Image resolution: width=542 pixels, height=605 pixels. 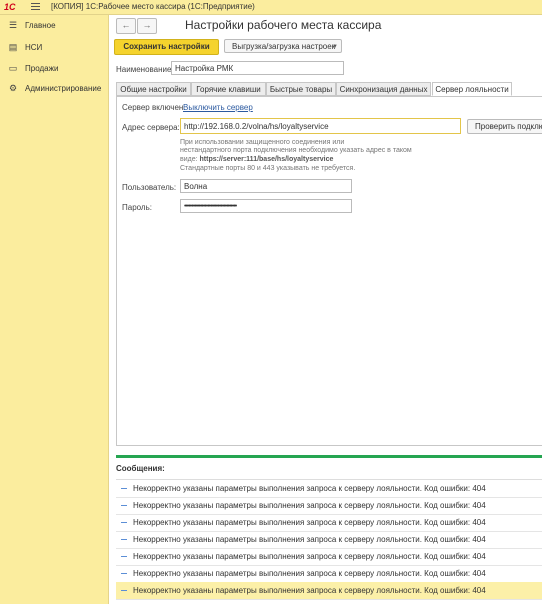 What do you see at coordinates (34, 47) in the screenshot?
I see `sidebar-item-label: НСИ` at bounding box center [34, 47].